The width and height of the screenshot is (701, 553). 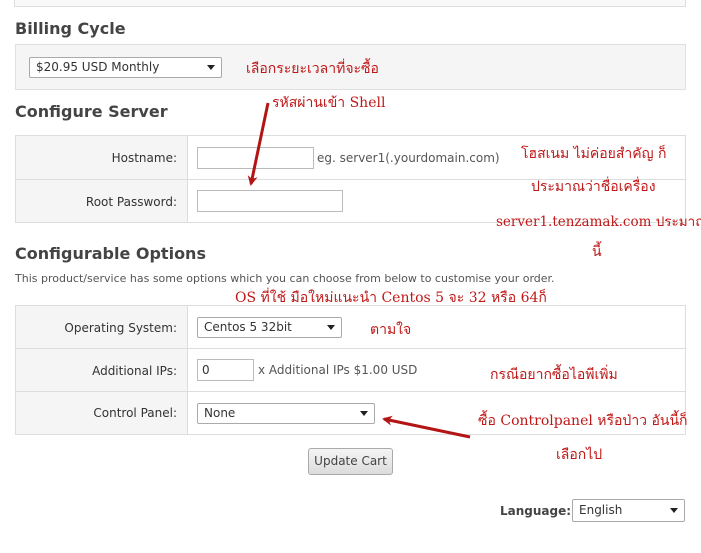 What do you see at coordinates (248, 327) in the screenshot?
I see `operating-system-selected: Centos 5 32bit` at bounding box center [248, 327].